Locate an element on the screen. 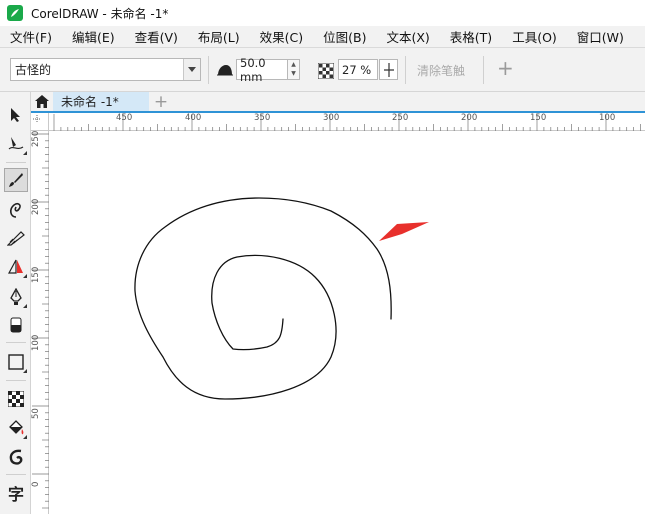 The image size is (645, 514). annotation-arrow is located at coordinates (404, 231).